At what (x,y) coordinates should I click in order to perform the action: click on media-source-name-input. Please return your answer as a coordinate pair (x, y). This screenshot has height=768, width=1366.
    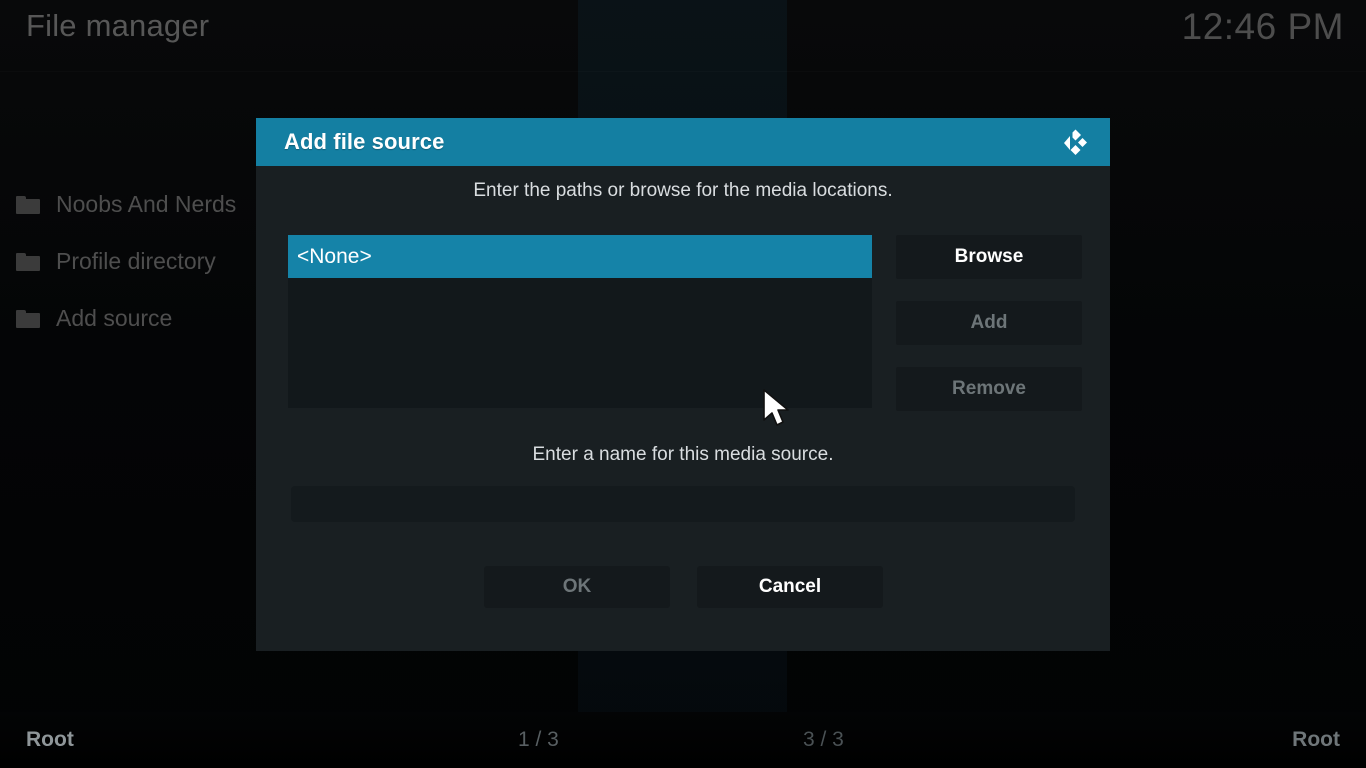
    Looking at the image, I should click on (683, 504).